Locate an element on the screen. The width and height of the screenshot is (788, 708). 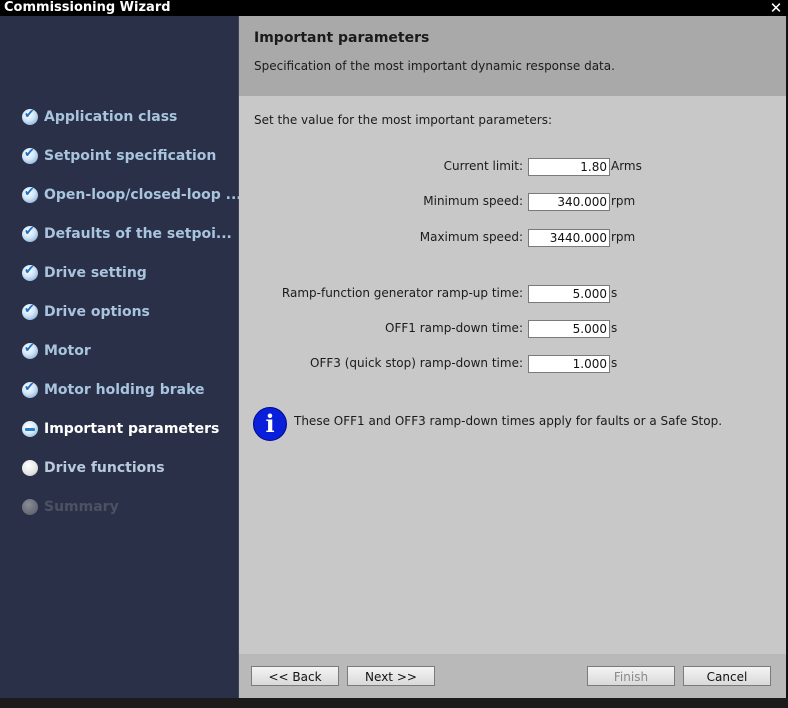
cancel-button: Cancel is located at coordinates (727, 676).